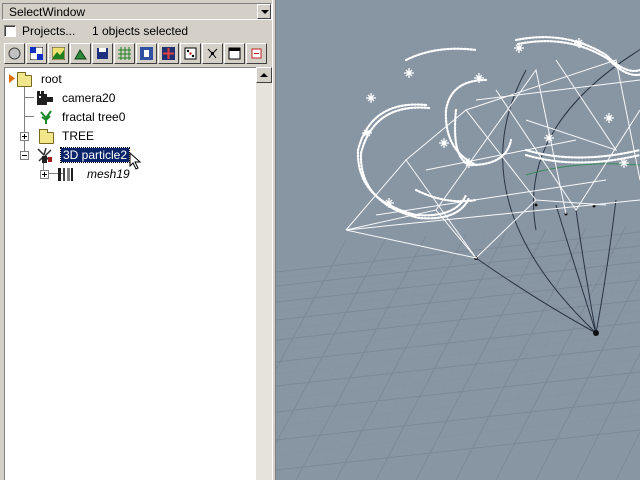  What do you see at coordinates (46, 117) in the screenshot?
I see `plant-icon` at bounding box center [46, 117].